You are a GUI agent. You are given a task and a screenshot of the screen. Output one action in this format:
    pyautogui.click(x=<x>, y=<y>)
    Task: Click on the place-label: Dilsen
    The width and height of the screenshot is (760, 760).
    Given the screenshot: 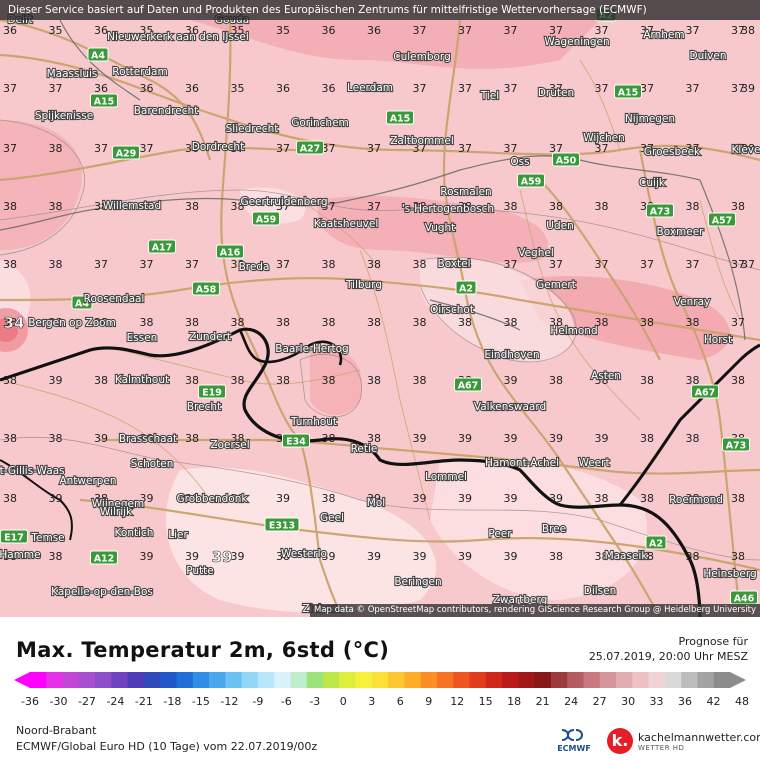 What is the action you would take?
    pyautogui.click(x=600, y=591)
    